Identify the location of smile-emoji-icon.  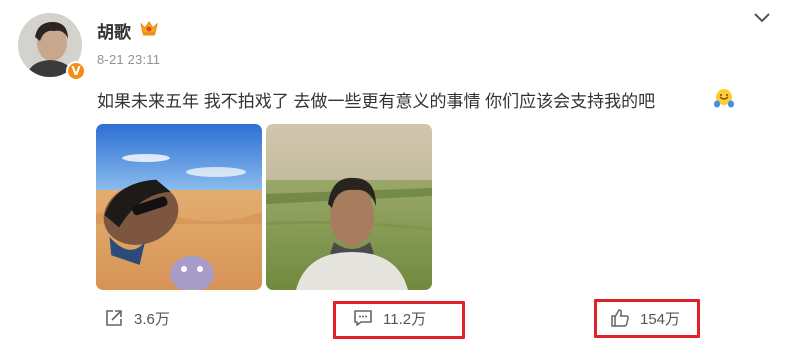
(724, 98).